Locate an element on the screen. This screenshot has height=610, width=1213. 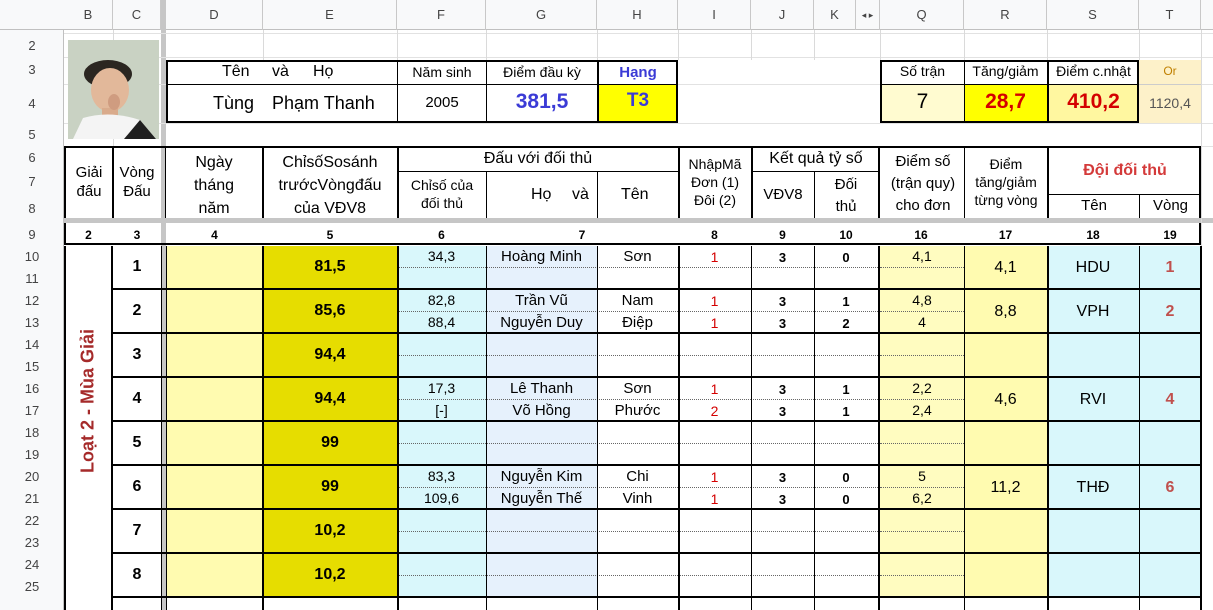
opponent-team-round: 2 is located at coordinates (1170, 312).